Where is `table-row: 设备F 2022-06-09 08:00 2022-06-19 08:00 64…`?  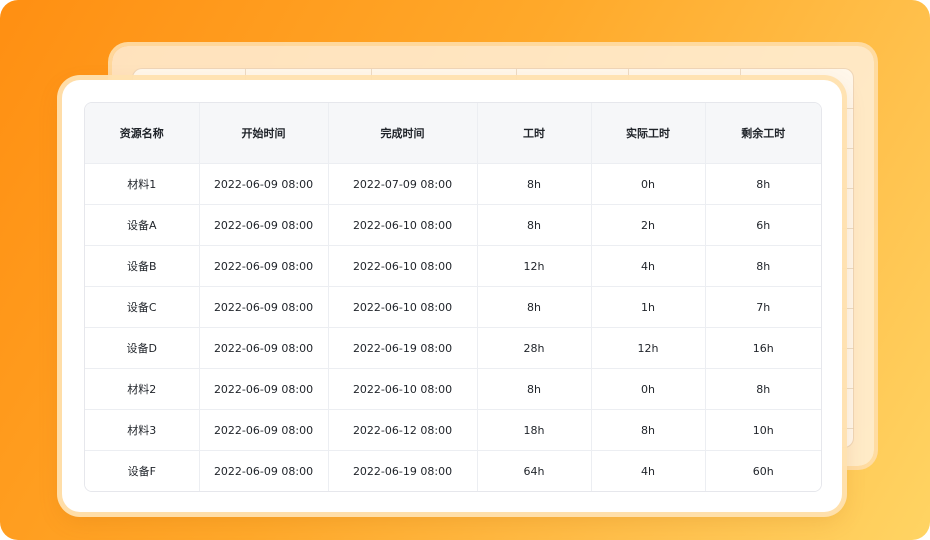 table-row: 设备F 2022-06-09 08:00 2022-06-19 08:00 64… is located at coordinates (453, 470).